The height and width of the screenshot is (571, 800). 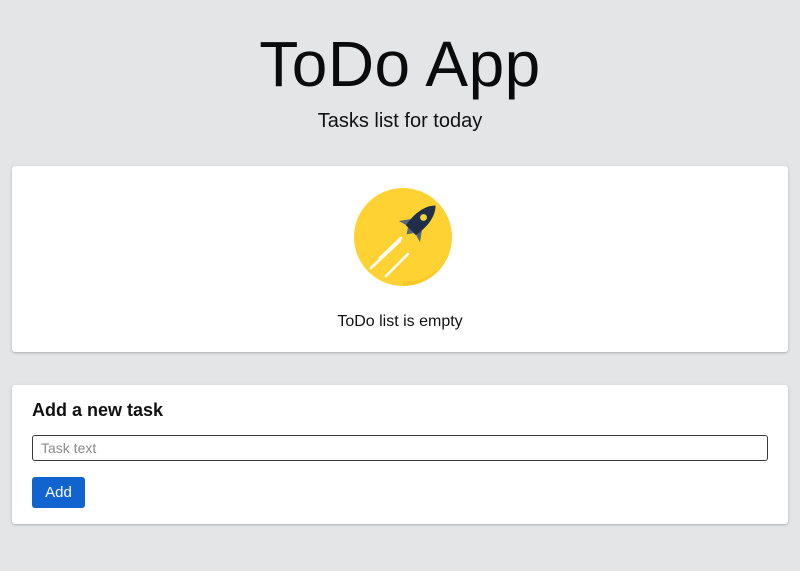 I want to click on page-subtitle: Tasks list for today, so click(x=400, y=121).